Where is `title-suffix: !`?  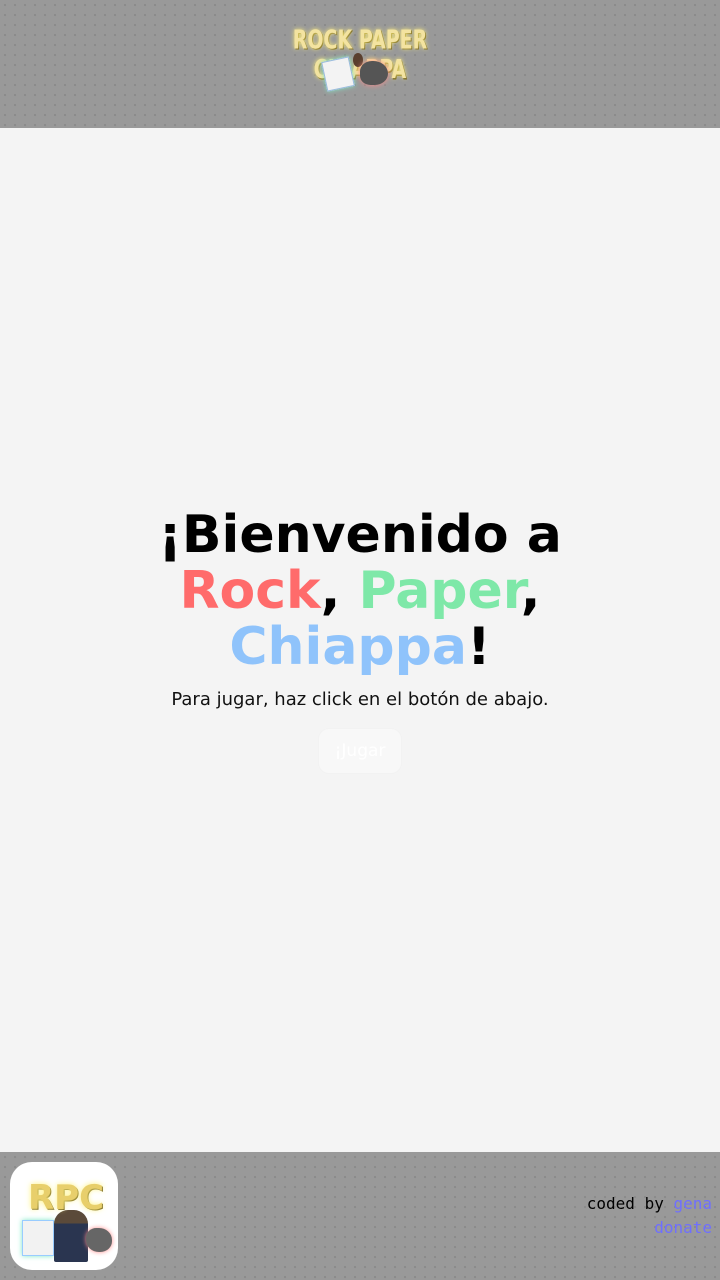 title-suffix: ! is located at coordinates (478, 647).